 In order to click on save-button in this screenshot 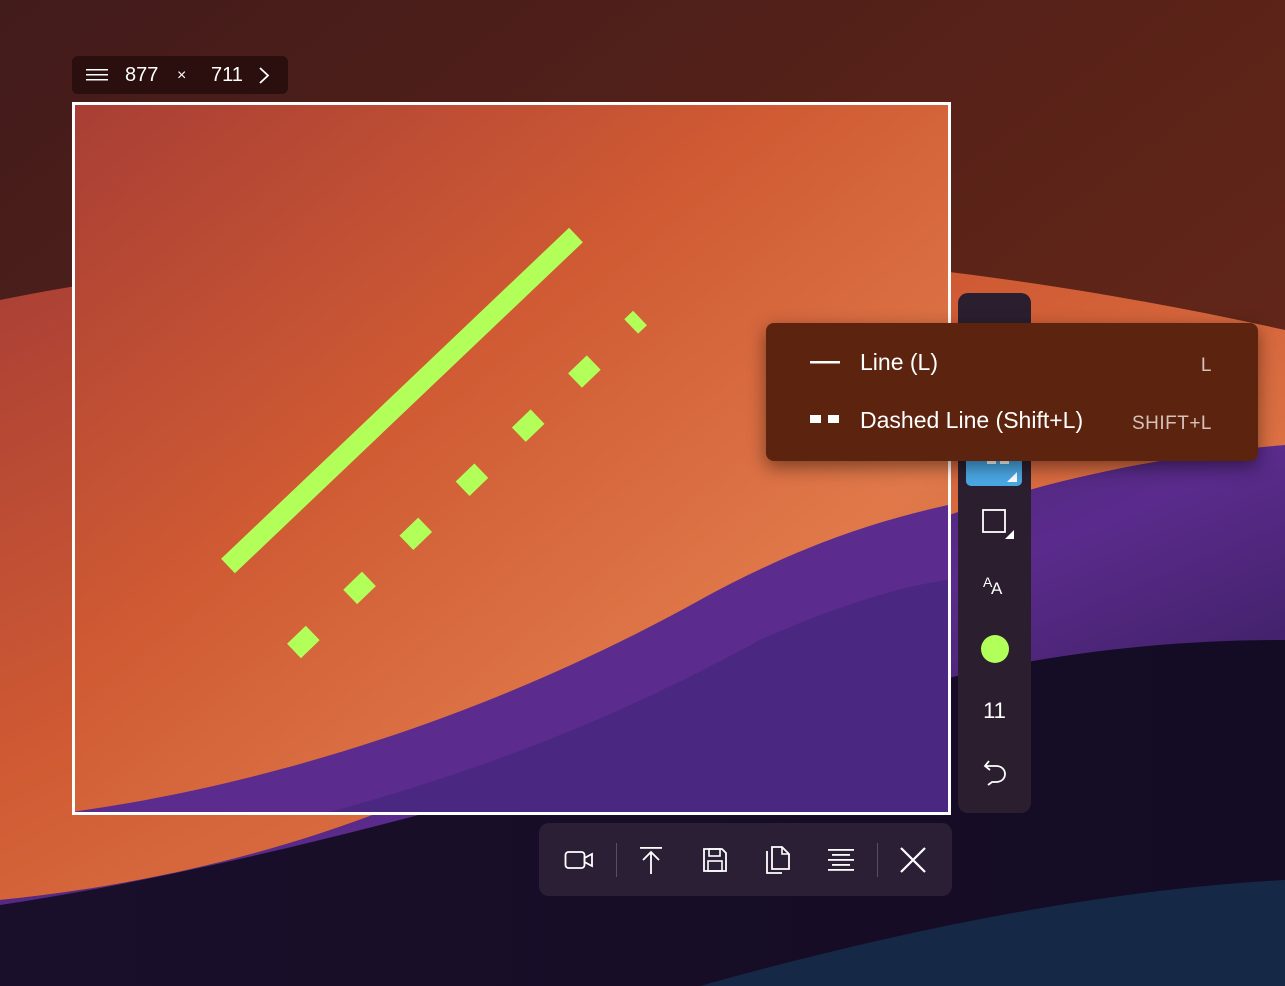, I will do `click(715, 860)`.